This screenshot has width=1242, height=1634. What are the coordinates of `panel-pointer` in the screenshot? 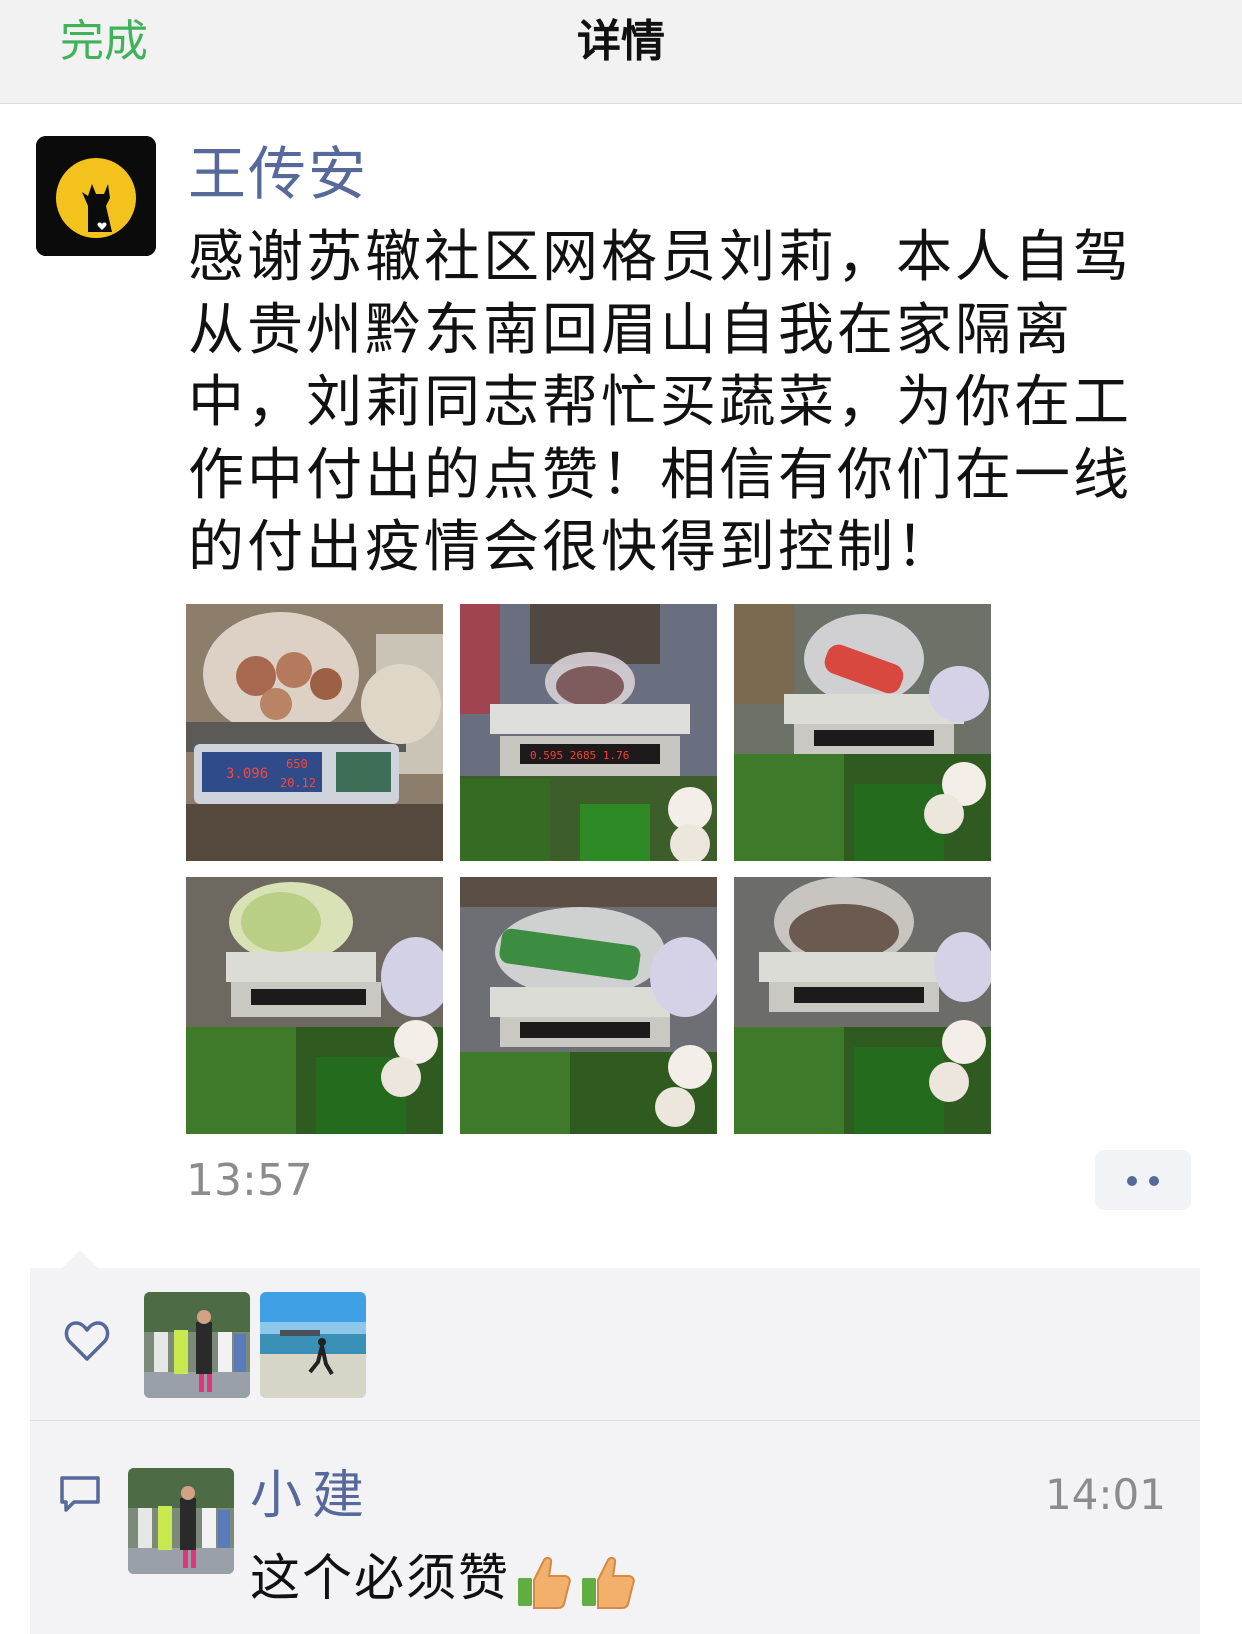 It's located at (80, 1259).